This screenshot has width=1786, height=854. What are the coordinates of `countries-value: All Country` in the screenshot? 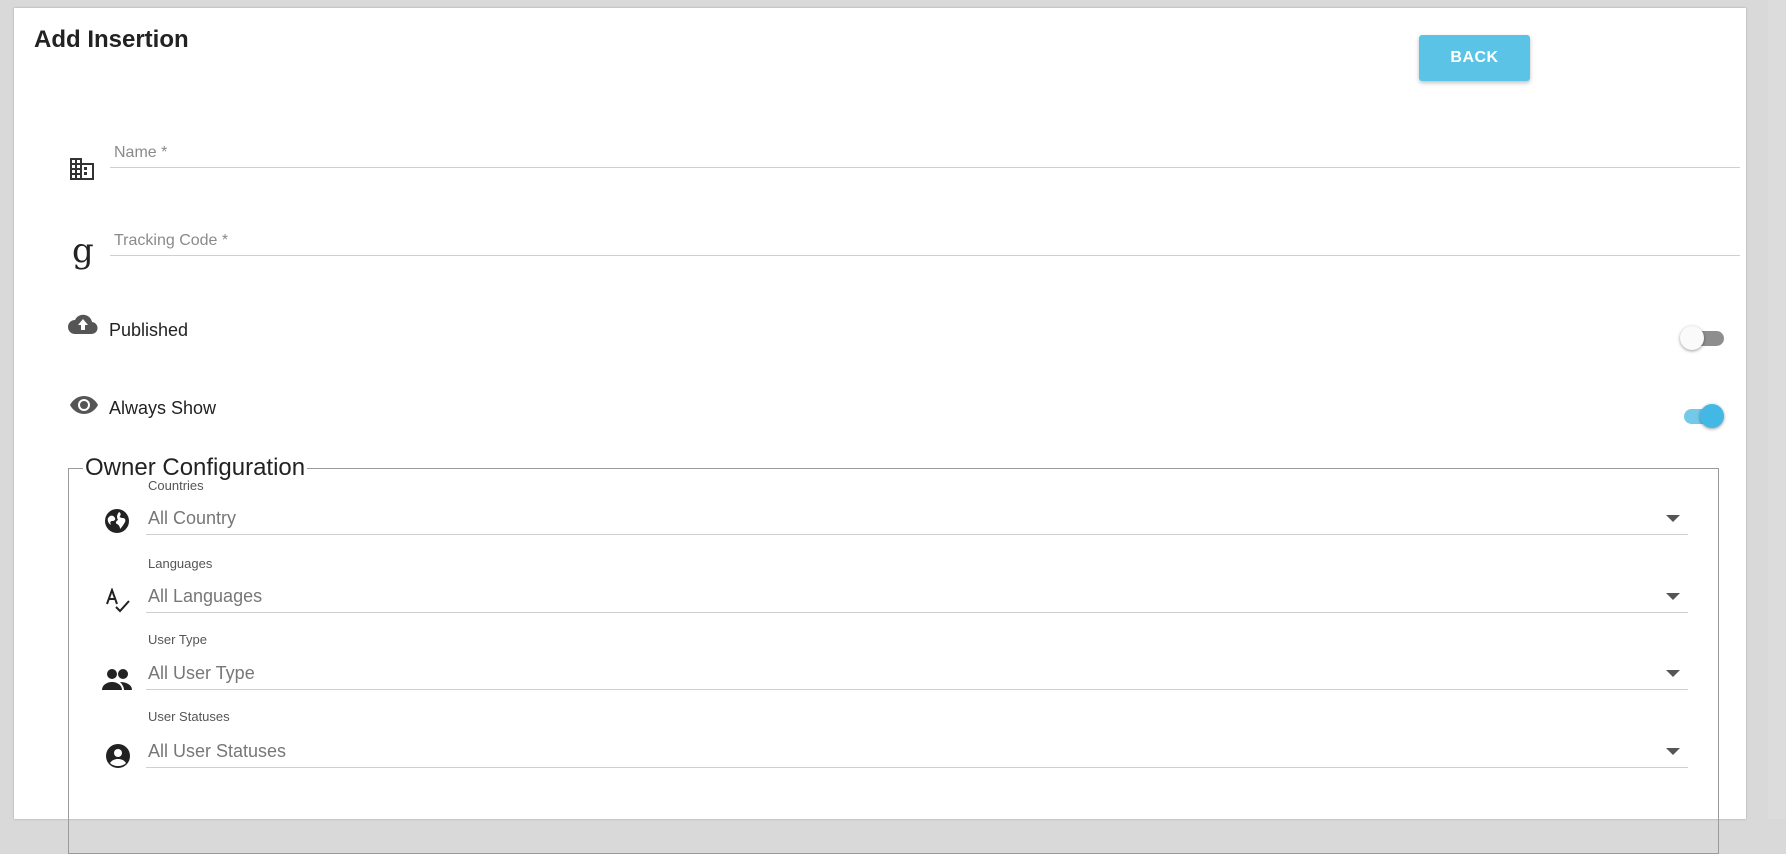 It's located at (192, 518).